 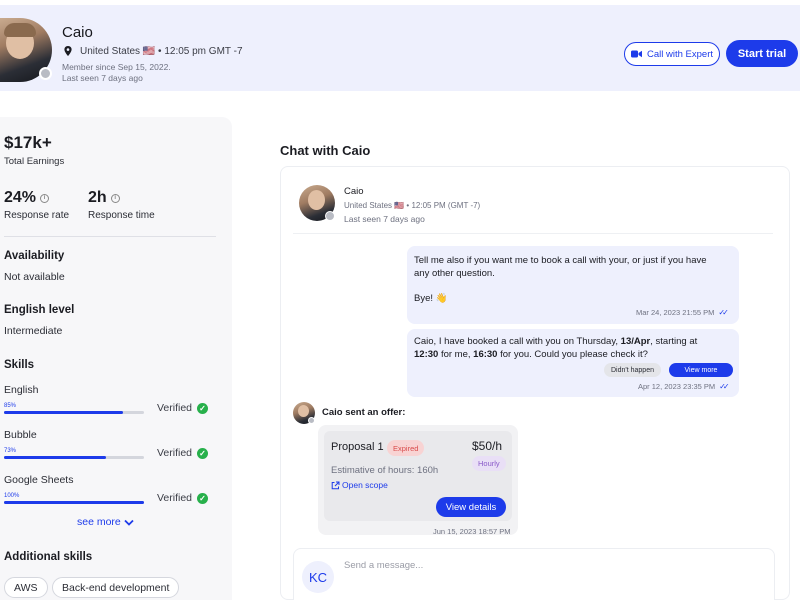 I want to click on message-time: Apr 12, 2023 23:35 PM, so click(x=677, y=386).